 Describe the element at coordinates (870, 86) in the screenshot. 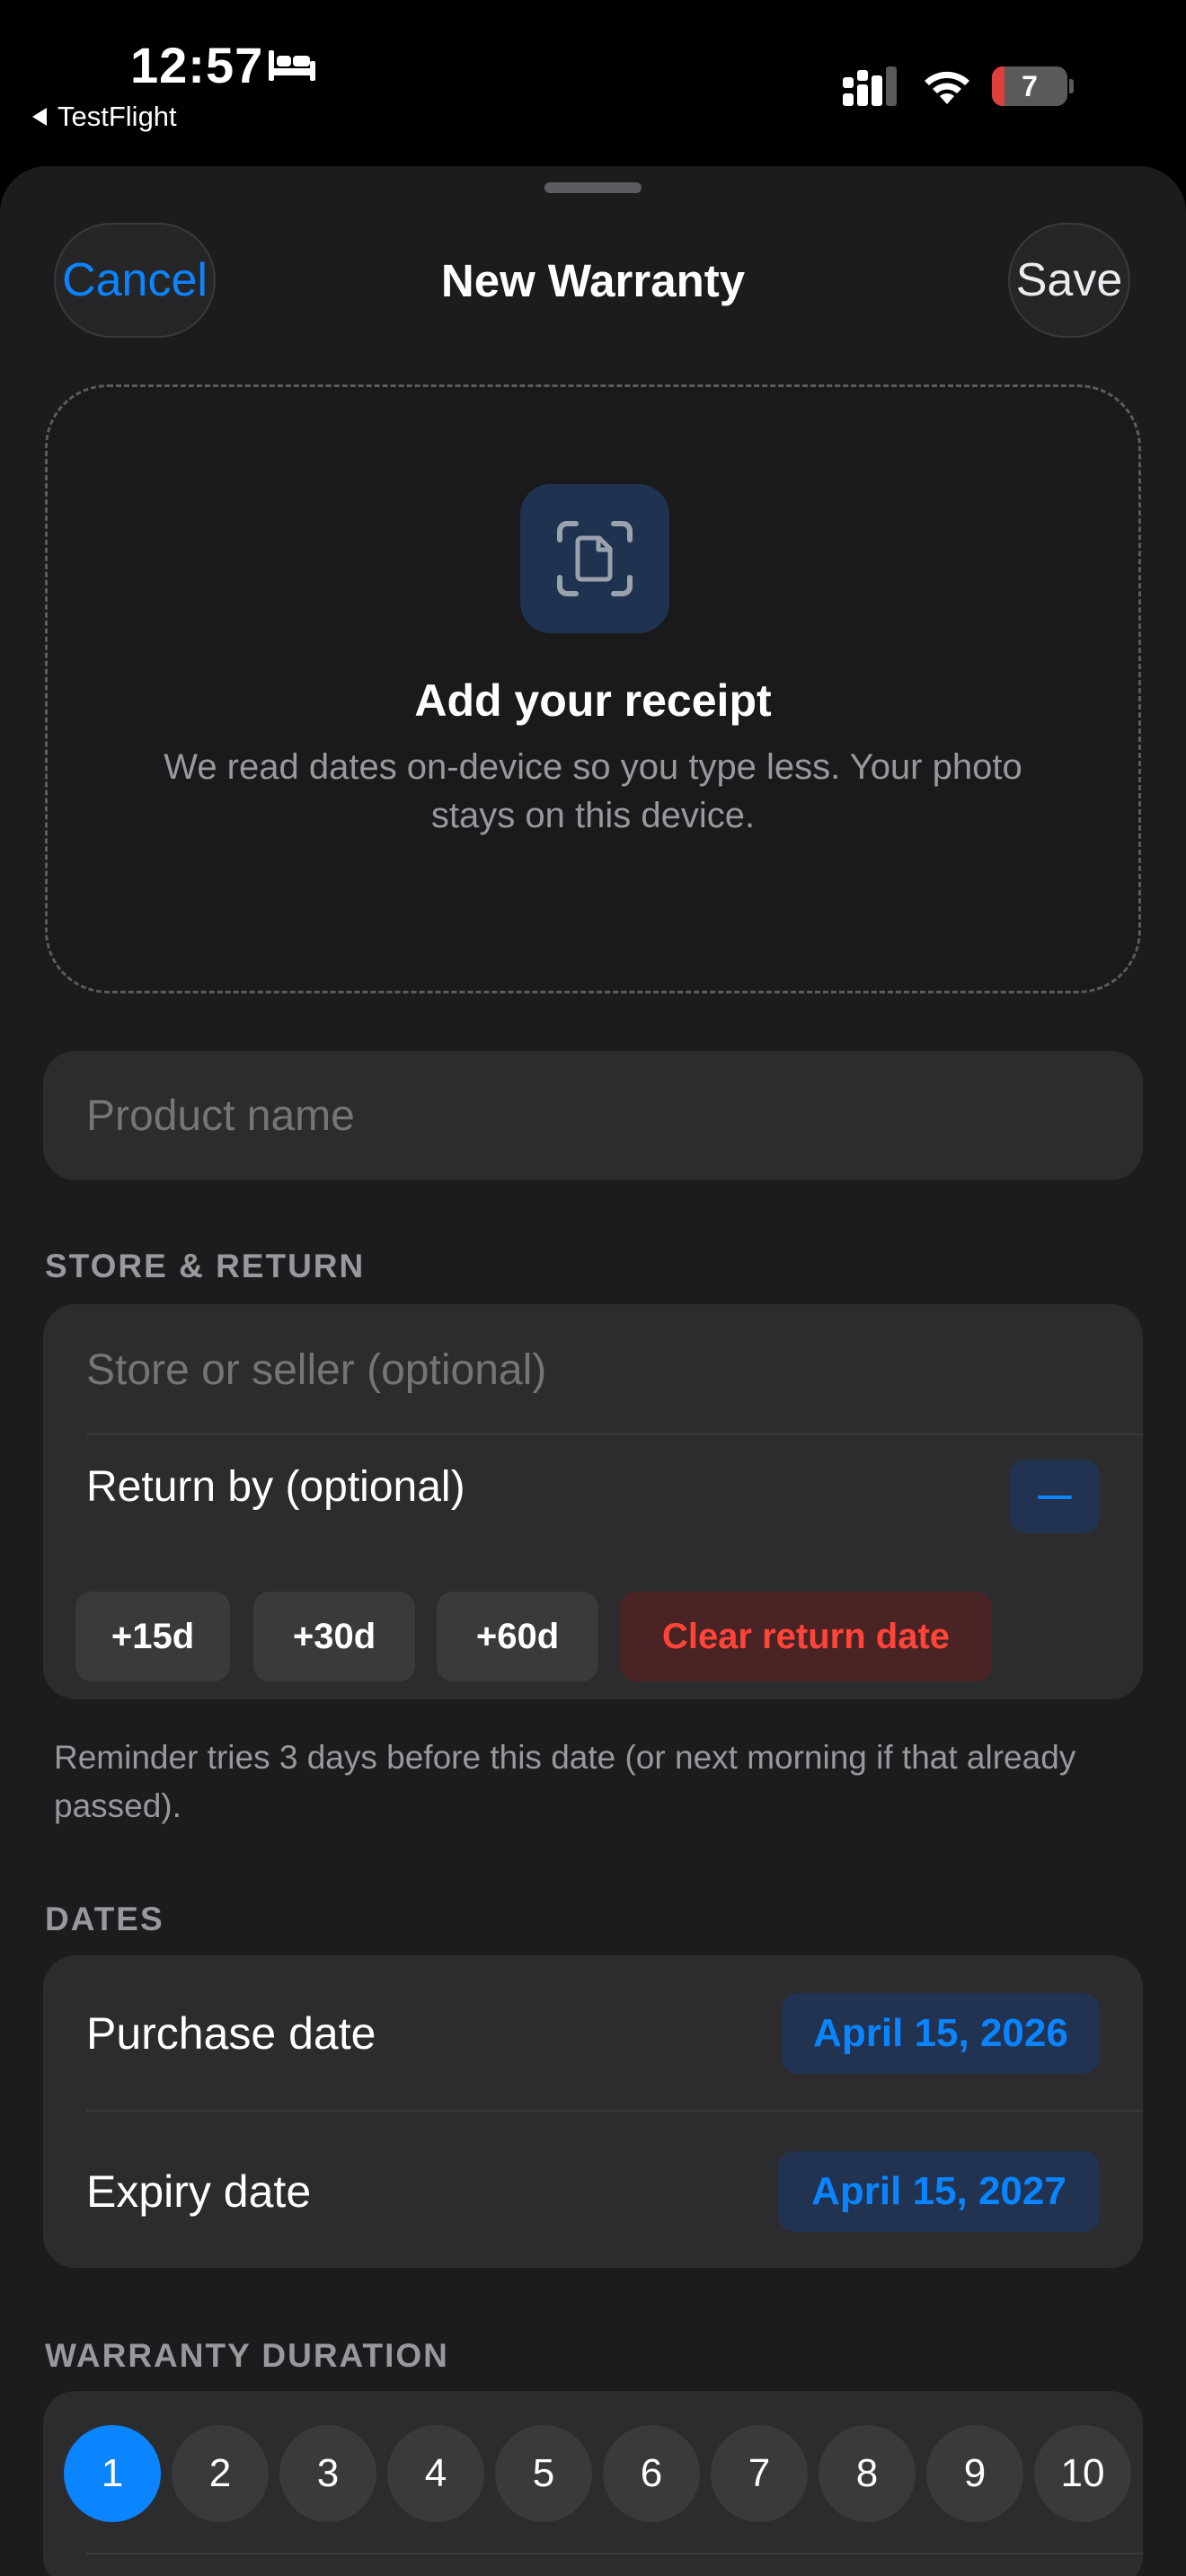

I see `cellular-signal-icon` at that location.